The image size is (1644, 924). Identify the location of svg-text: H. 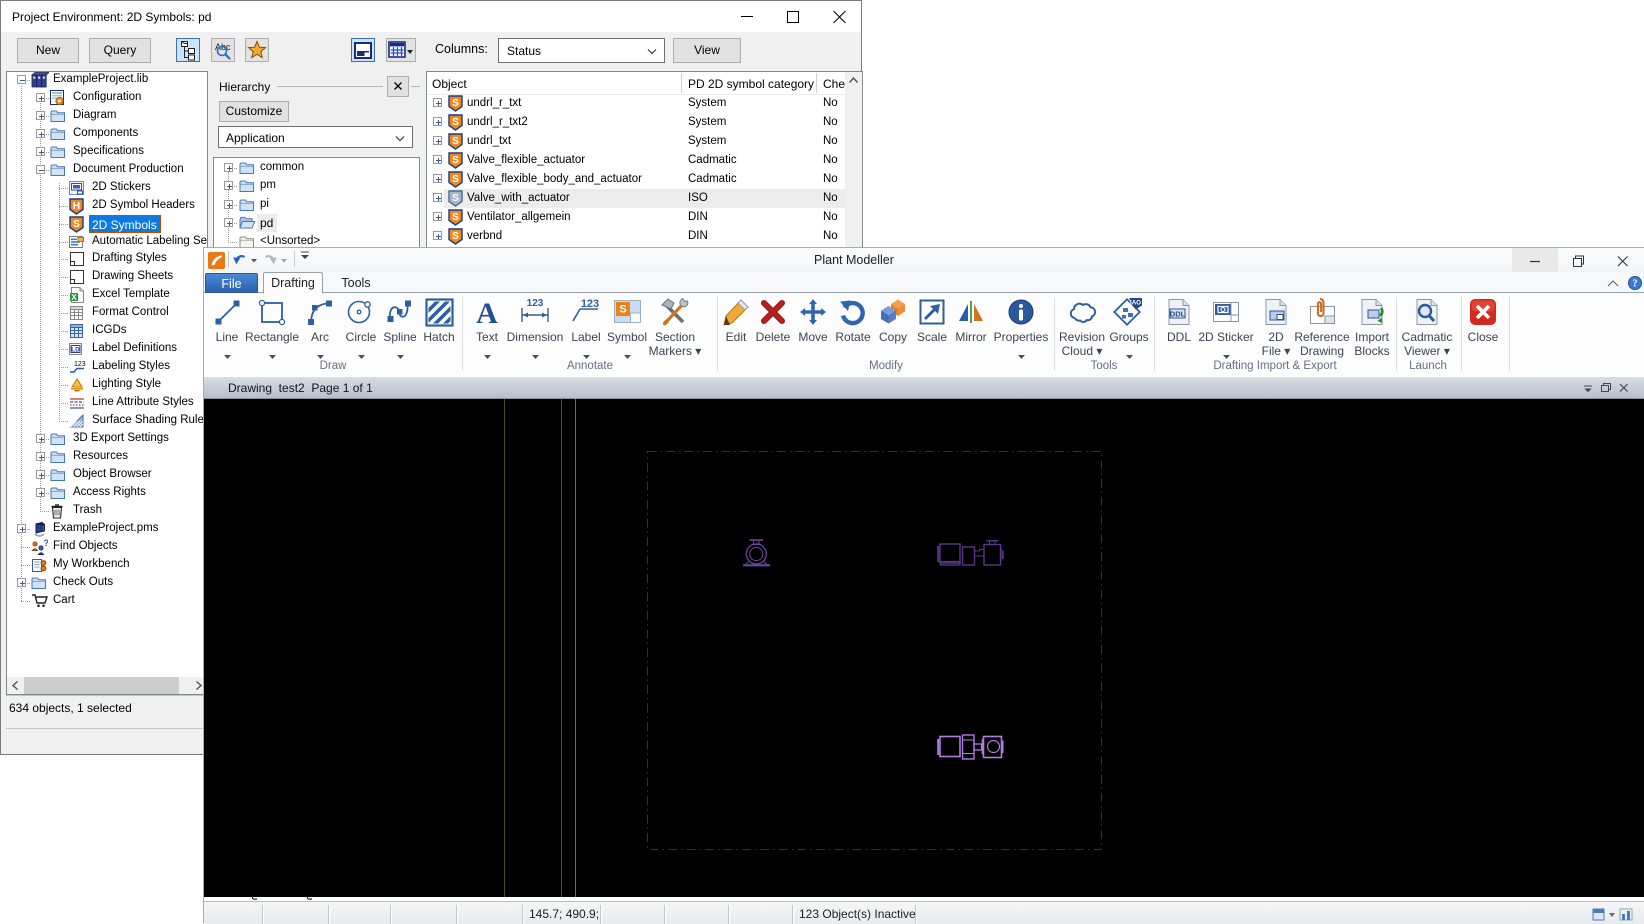
(76, 206).